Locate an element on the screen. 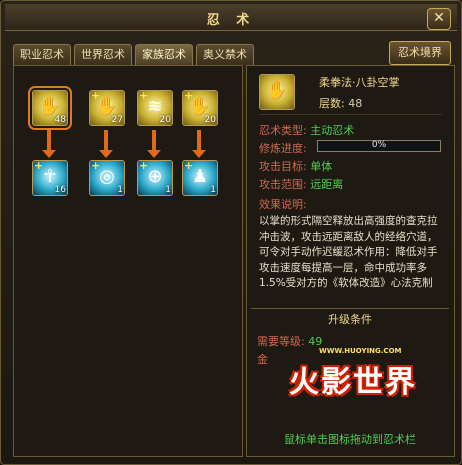 The image size is (462, 465). layer-value: 48 is located at coordinates (355, 103).